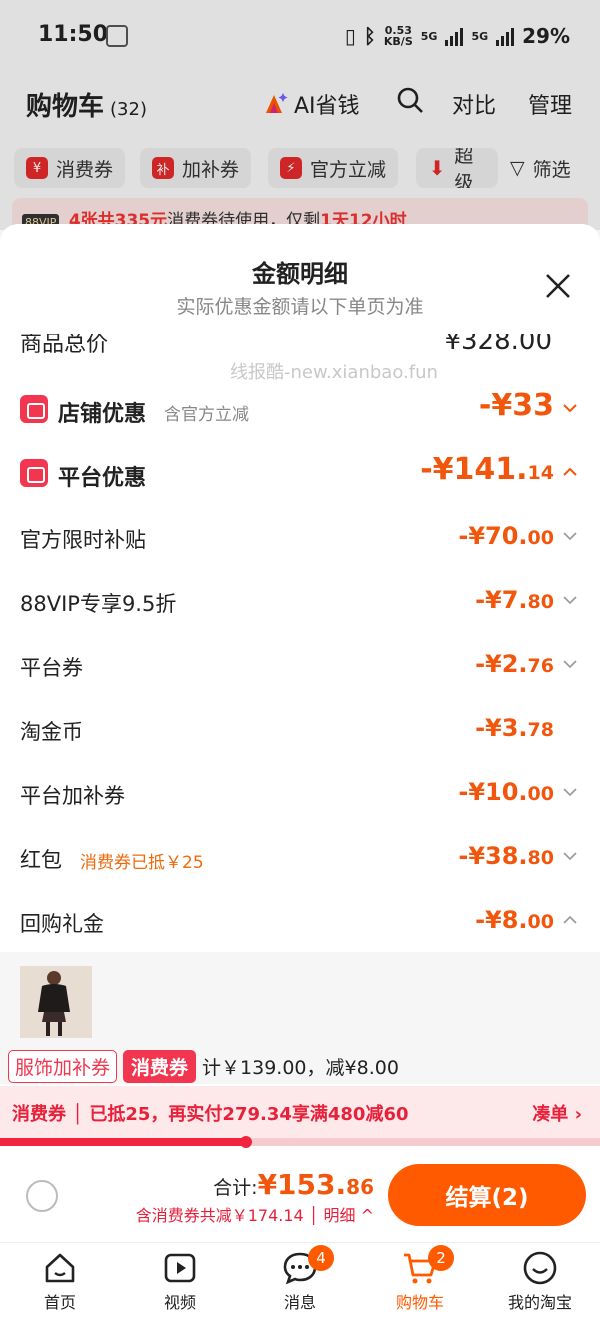 The height and width of the screenshot is (1320, 600). What do you see at coordinates (180, 1268) in the screenshot?
I see `video-icon` at bounding box center [180, 1268].